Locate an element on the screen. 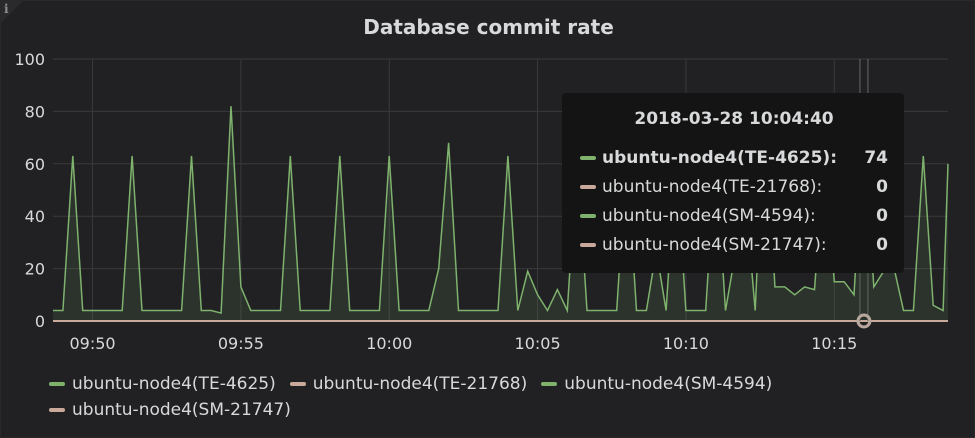 Image resolution: width=975 pixels, height=438 pixels. tooltip-series-value: 74 is located at coordinates (876, 157).